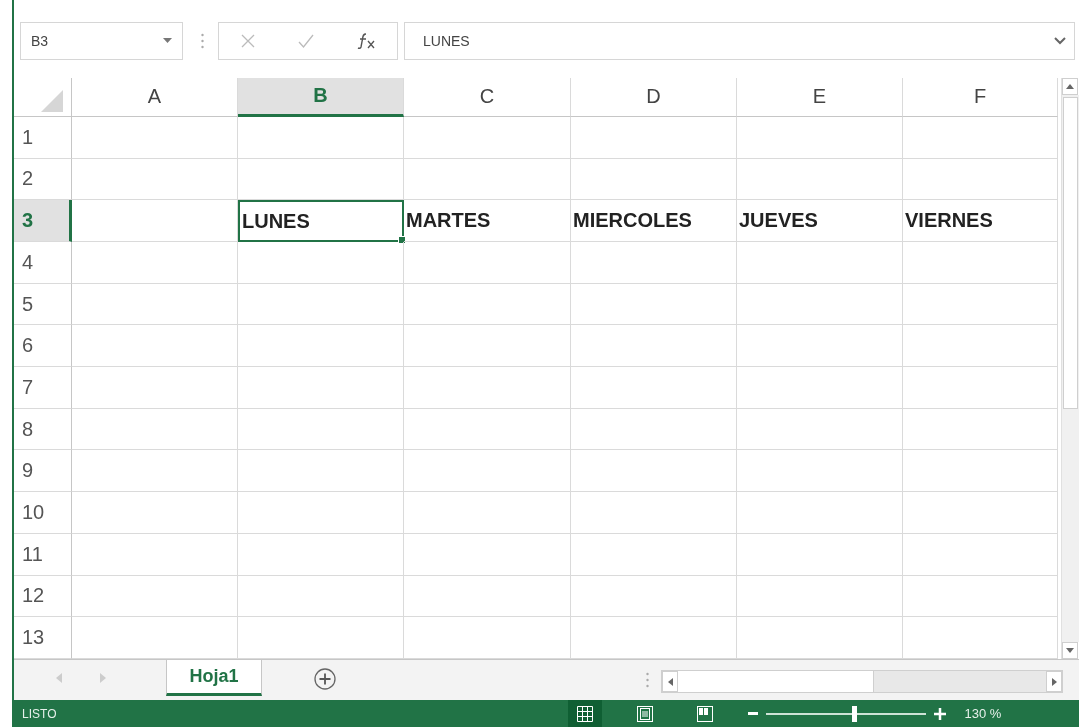  What do you see at coordinates (325, 679) in the screenshot?
I see `add-sheet-icon` at bounding box center [325, 679].